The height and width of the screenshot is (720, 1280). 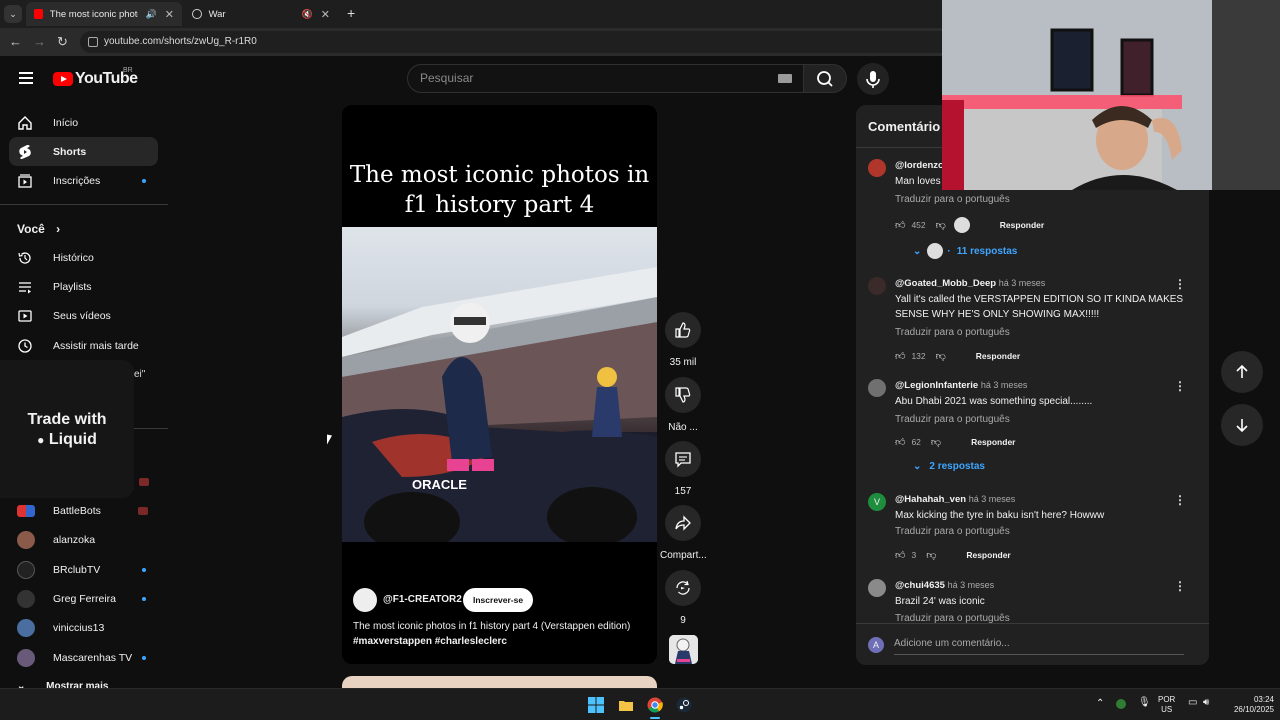 I want to click on url-field: youtube.com/shorts/zwUg_R-r1R0, so click(x=520, y=42).